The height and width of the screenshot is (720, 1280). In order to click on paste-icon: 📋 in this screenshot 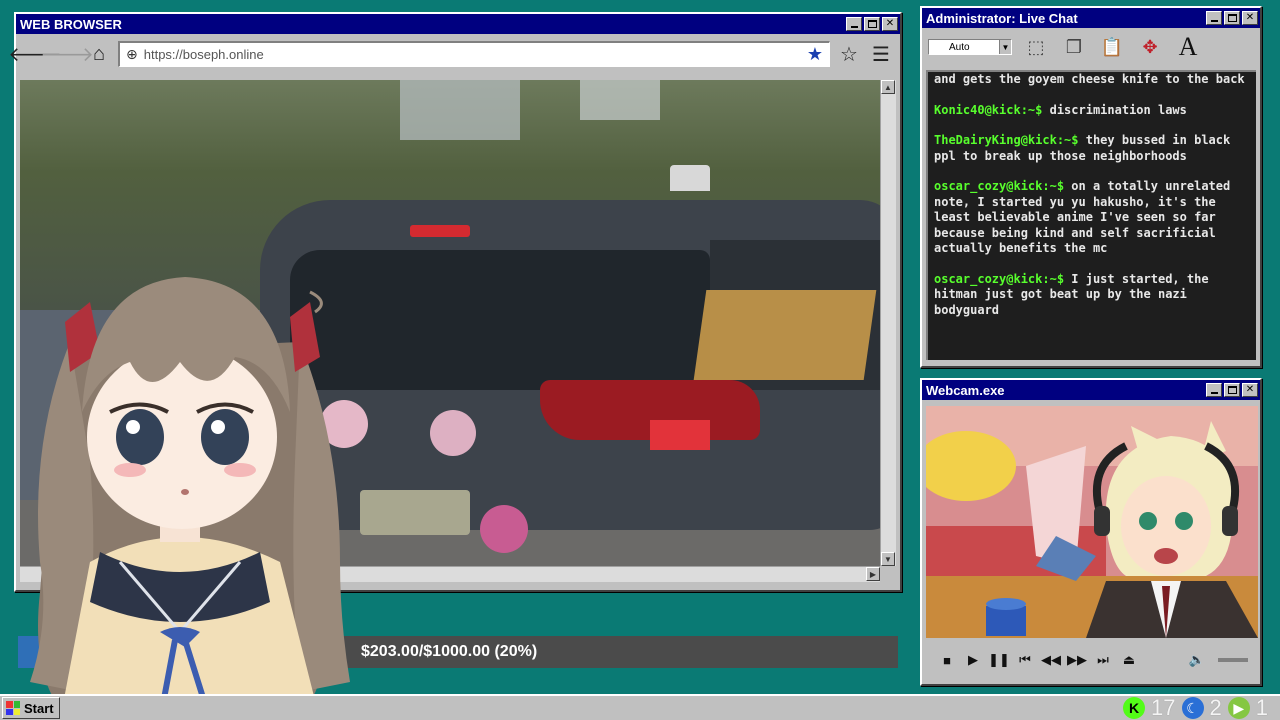, I will do `click(1112, 47)`.